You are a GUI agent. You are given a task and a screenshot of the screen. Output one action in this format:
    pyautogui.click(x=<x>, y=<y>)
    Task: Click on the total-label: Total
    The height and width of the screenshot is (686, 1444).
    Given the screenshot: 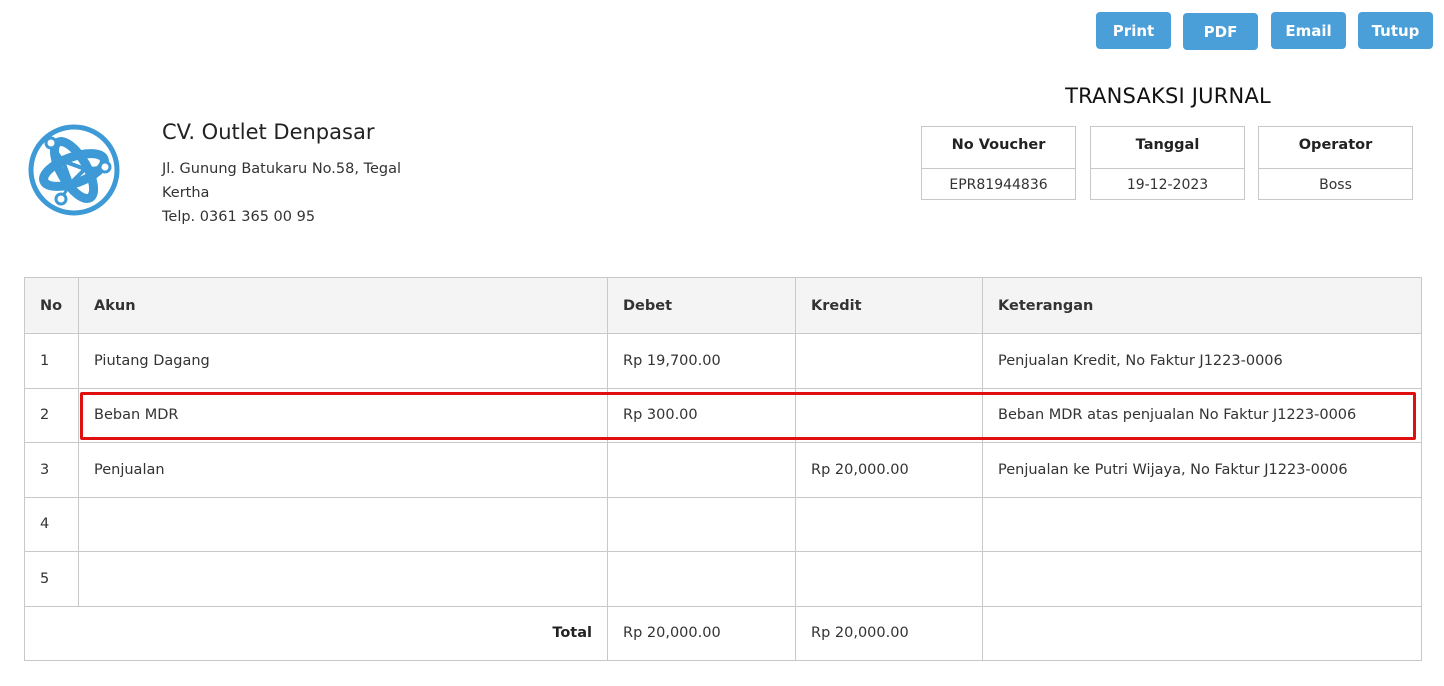 What is the action you would take?
    pyautogui.click(x=316, y=633)
    